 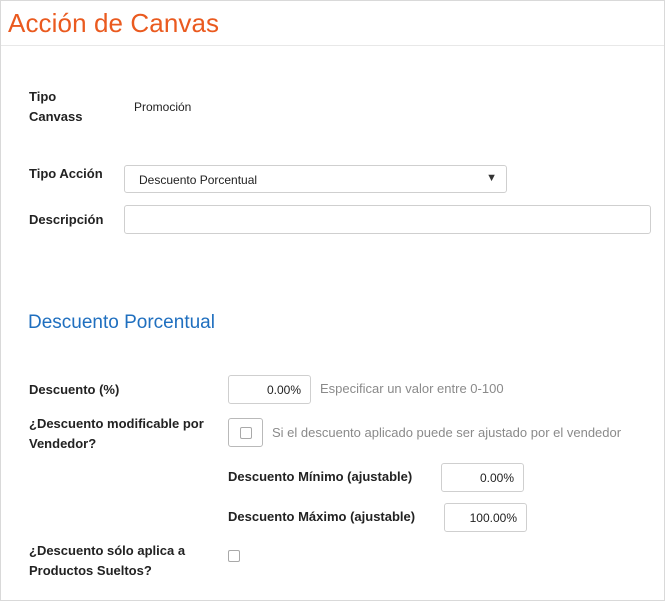 What do you see at coordinates (198, 180) in the screenshot?
I see `tipo-accion-selected-value: Descuento Porcentual` at bounding box center [198, 180].